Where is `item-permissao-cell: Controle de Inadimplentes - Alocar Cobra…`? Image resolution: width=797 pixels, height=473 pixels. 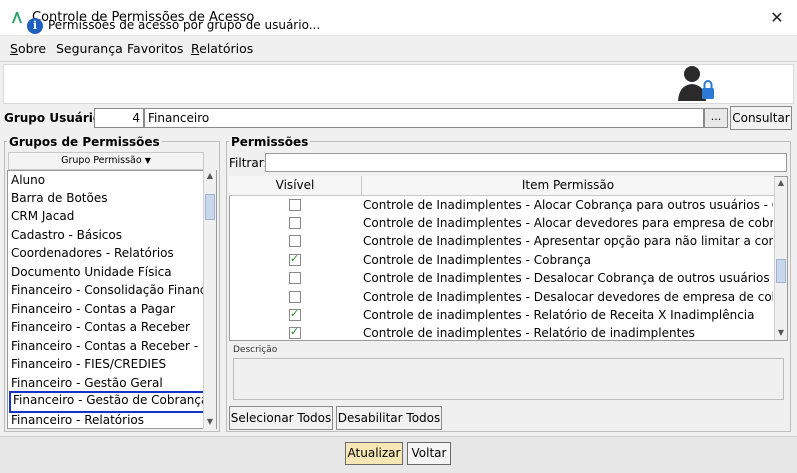
item-permissao-cell: Controle de Inadimplentes - Alocar Cobra… is located at coordinates (568, 205).